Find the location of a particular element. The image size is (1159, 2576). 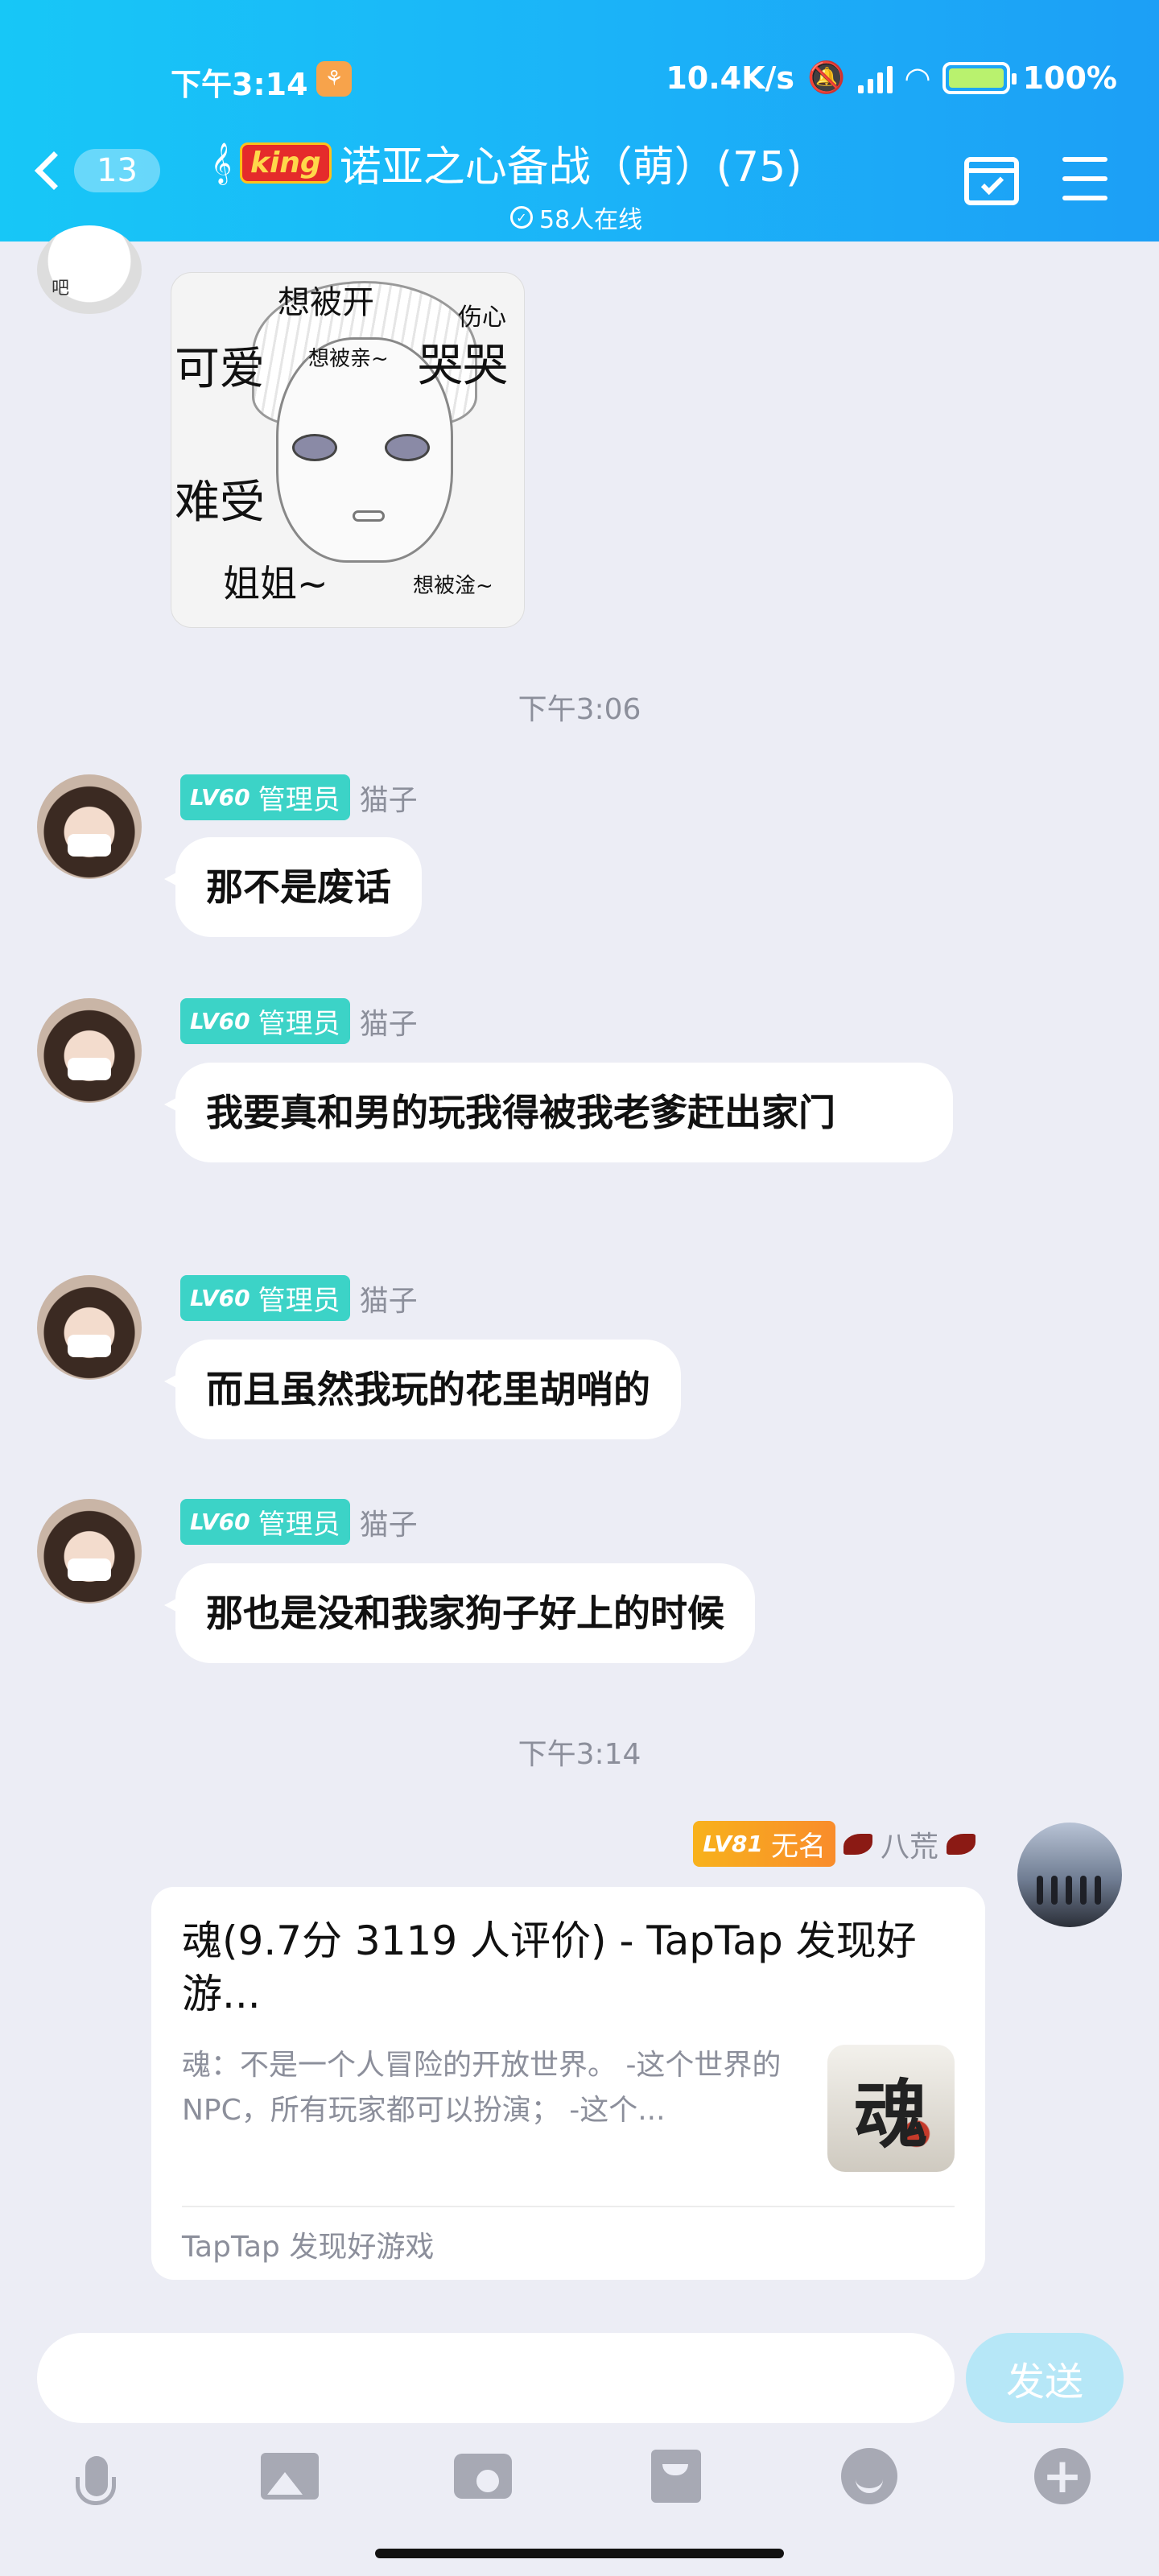

my-sender-info: LV81 无名 八荒 is located at coordinates (834, 1844).